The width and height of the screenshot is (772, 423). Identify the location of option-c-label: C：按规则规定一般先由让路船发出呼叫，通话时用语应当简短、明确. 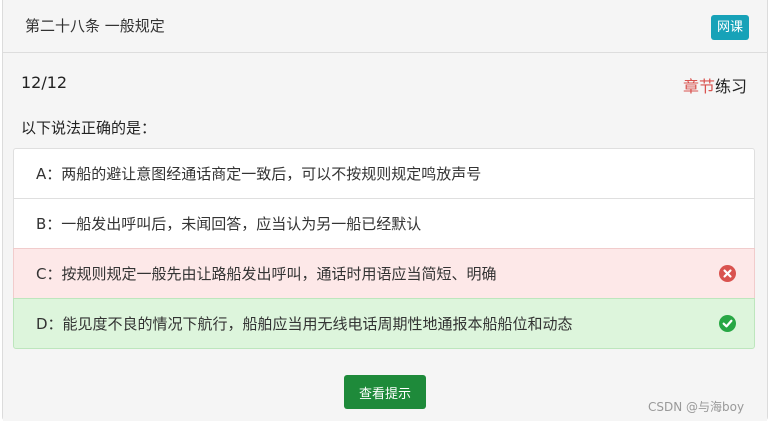
(266, 274).